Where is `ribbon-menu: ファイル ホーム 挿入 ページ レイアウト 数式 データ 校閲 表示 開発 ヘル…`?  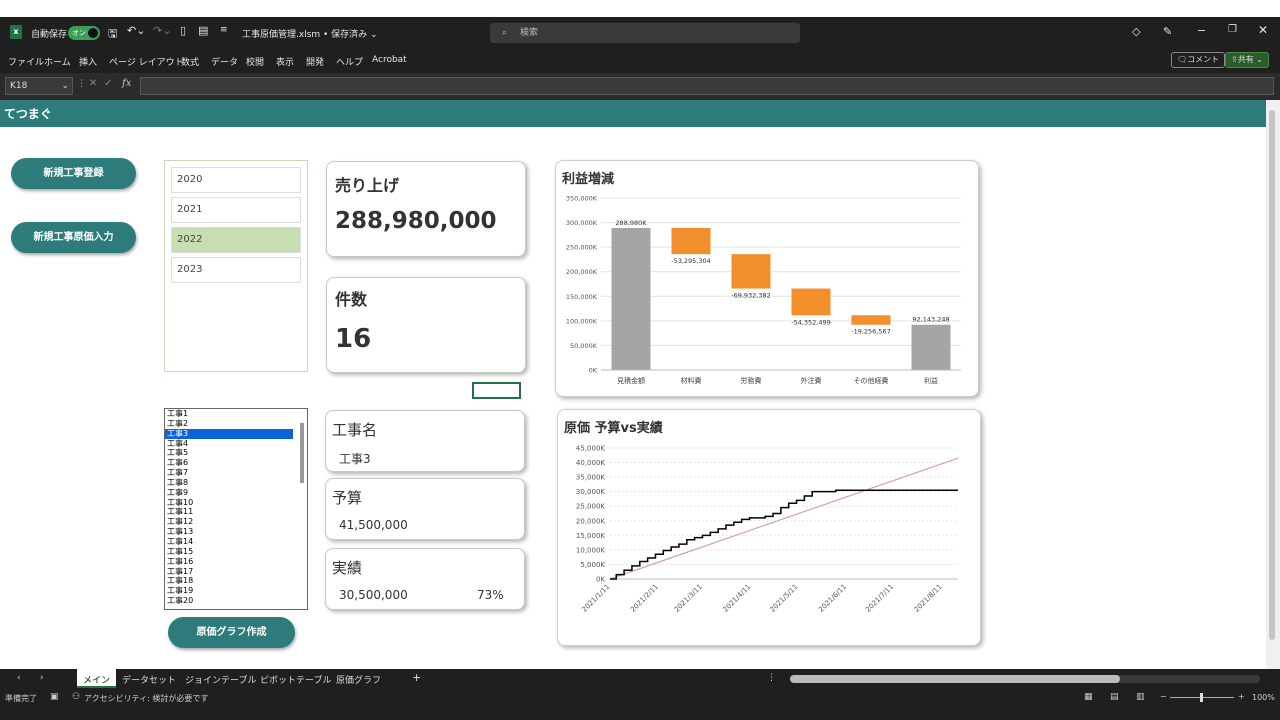 ribbon-menu: ファイル ホーム 挿入 ページ レイアウト 数式 データ 校閲 表示 開発 ヘル… is located at coordinates (640, 61).